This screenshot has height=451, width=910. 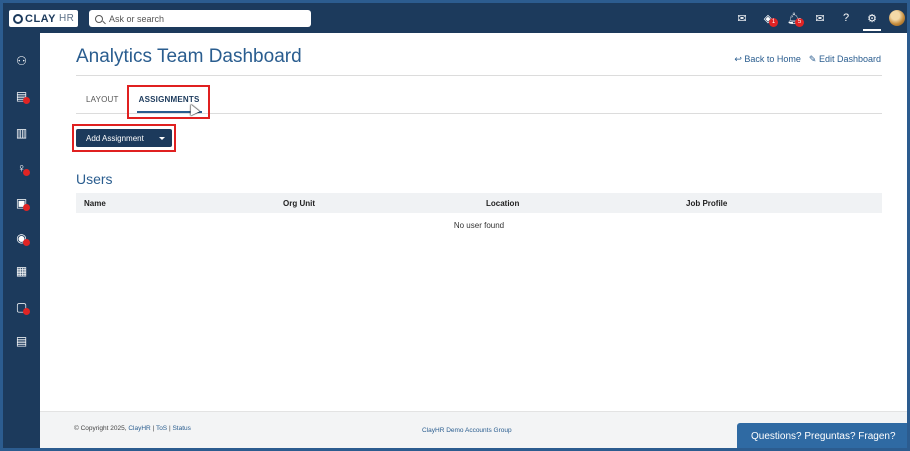 I want to click on top-bar: CLAY HR Ask or search ✉ ◈ 1 🔔︎ 5 ✉ ? ⚙, so click(x=455, y=18).